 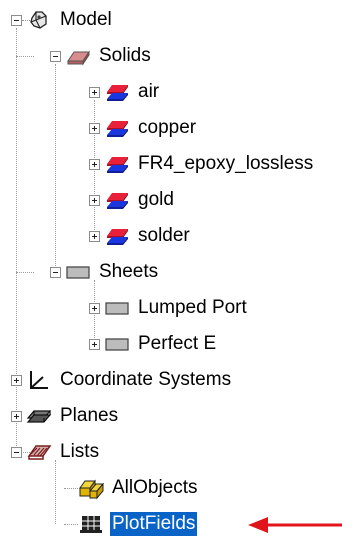 I want to click on tree-item-label: FR4_epoxy_lossless, so click(x=226, y=163).